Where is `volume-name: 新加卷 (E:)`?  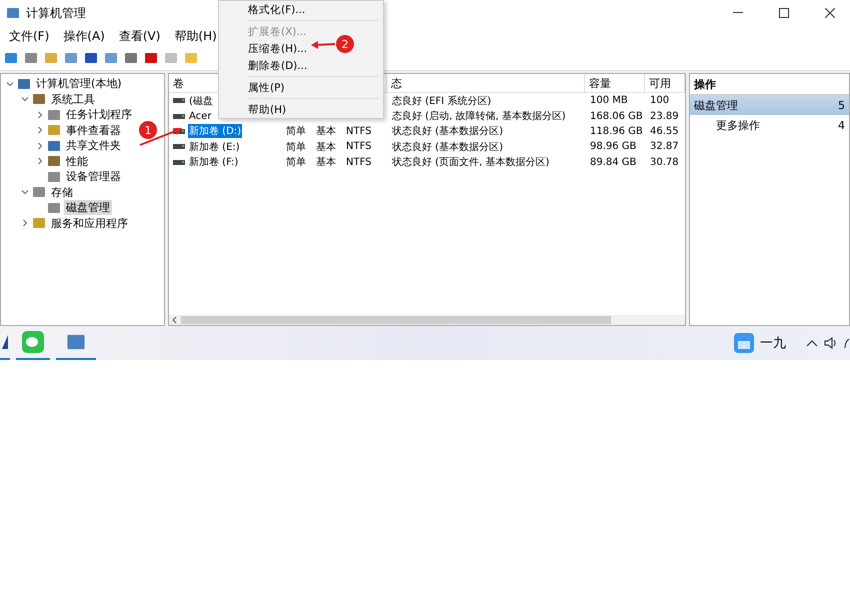 volume-name: 新加卷 (E:) is located at coordinates (214, 147).